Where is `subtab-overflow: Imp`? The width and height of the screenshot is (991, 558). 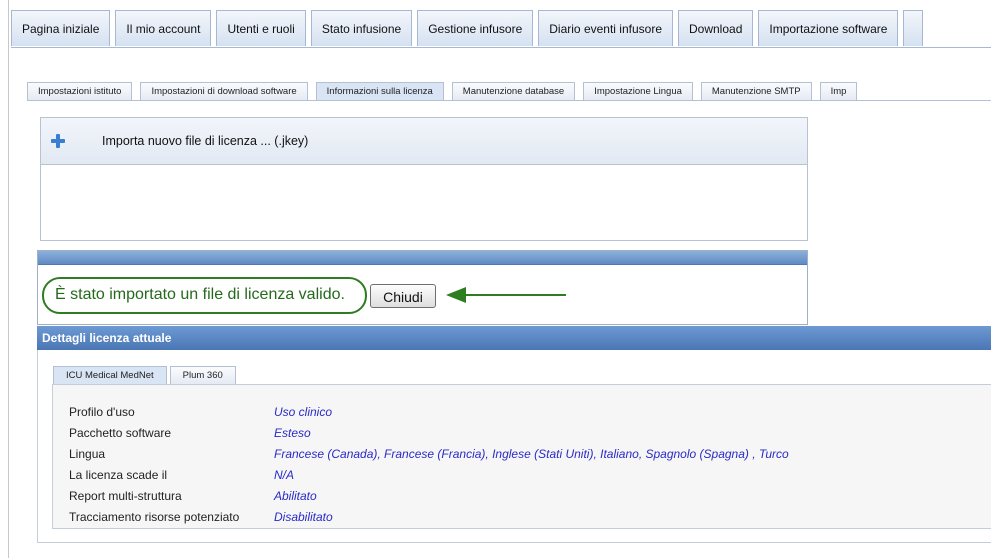
subtab-overflow: Imp is located at coordinates (838, 91).